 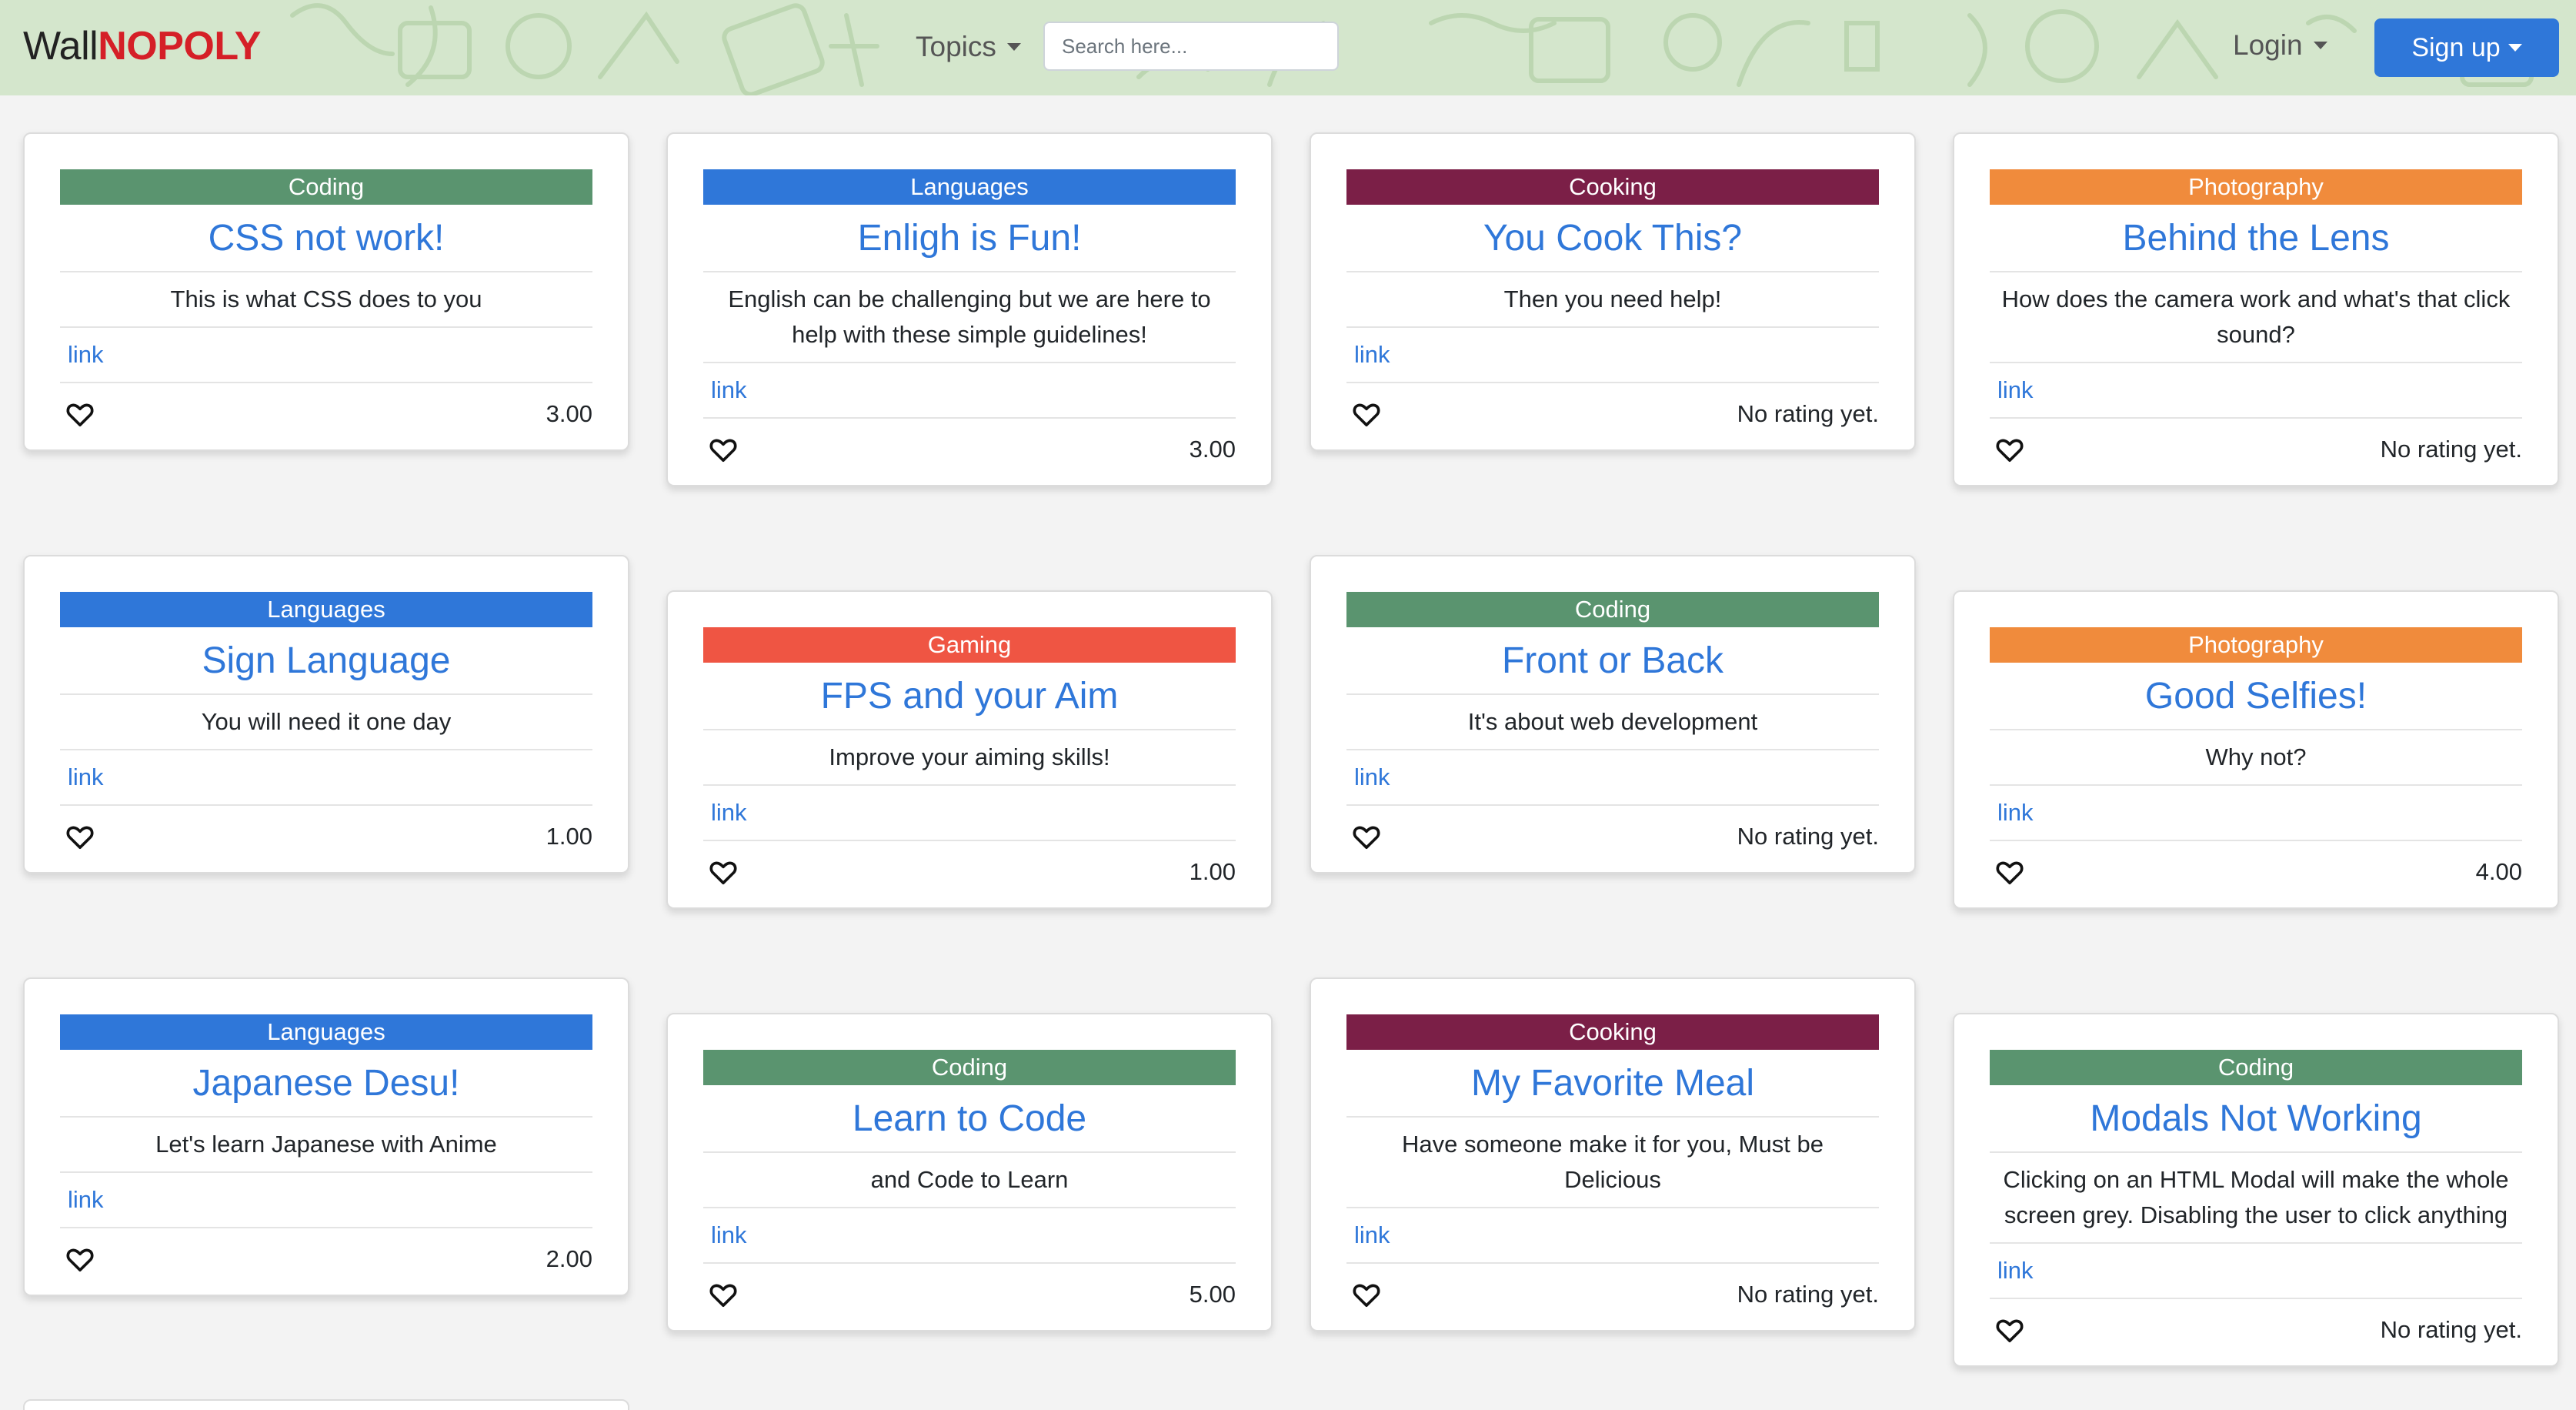 What do you see at coordinates (1612, 1084) in the screenshot?
I see `card-title: My Favorite Meal` at bounding box center [1612, 1084].